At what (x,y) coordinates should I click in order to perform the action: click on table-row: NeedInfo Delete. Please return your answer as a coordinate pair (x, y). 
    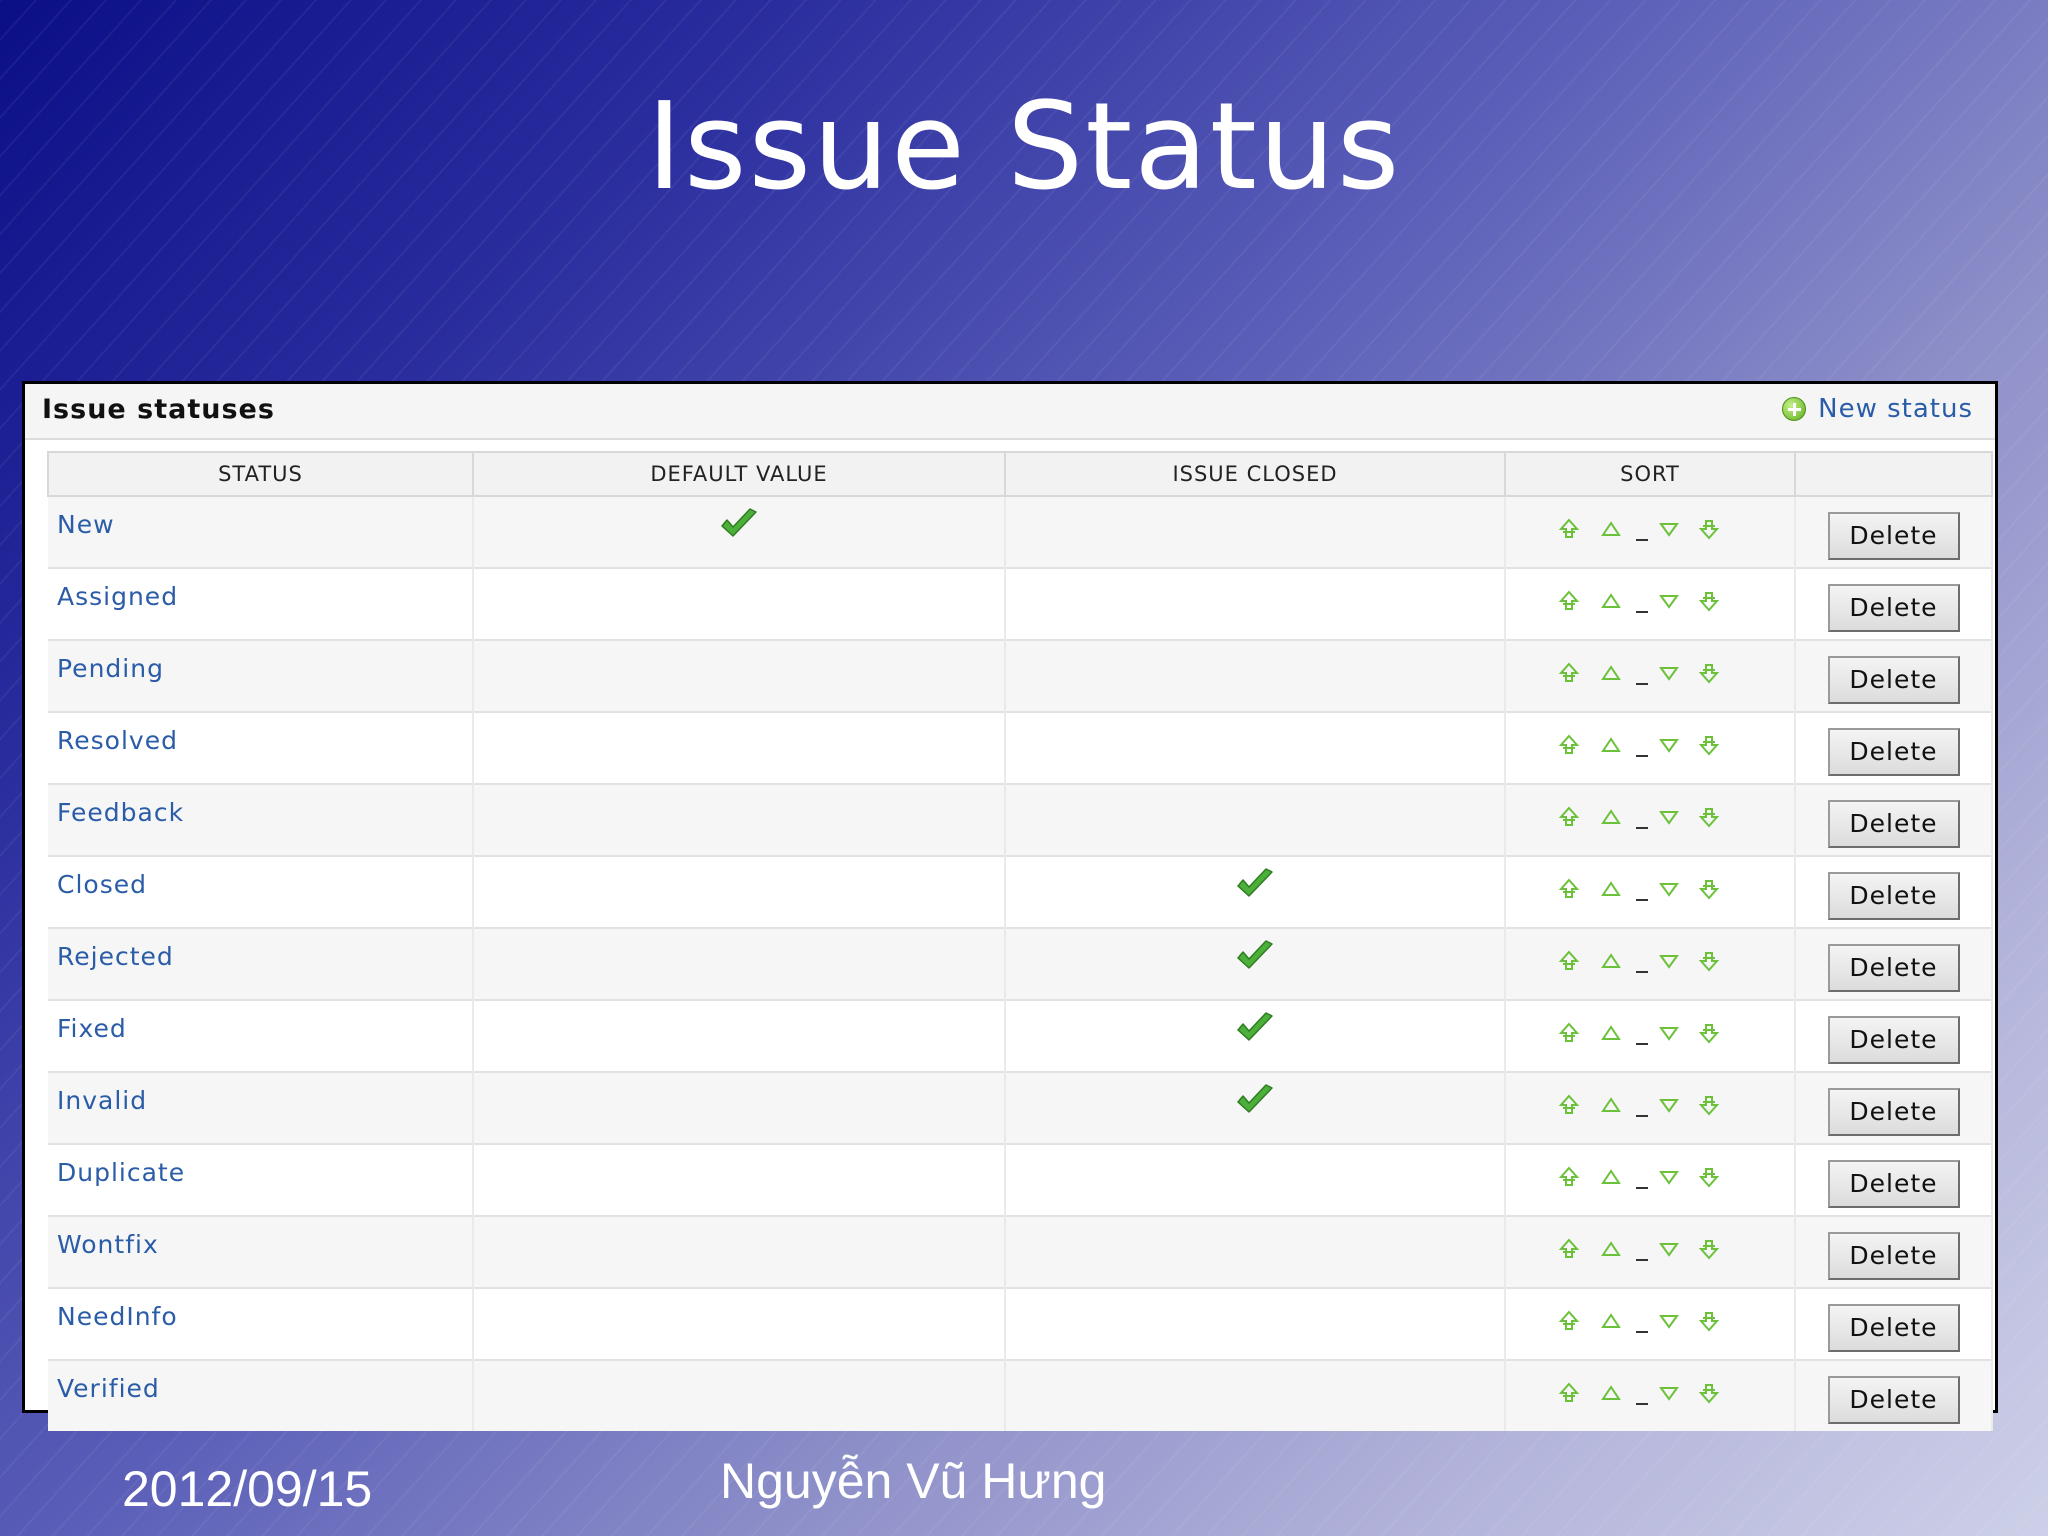
    Looking at the image, I should click on (1020, 1323).